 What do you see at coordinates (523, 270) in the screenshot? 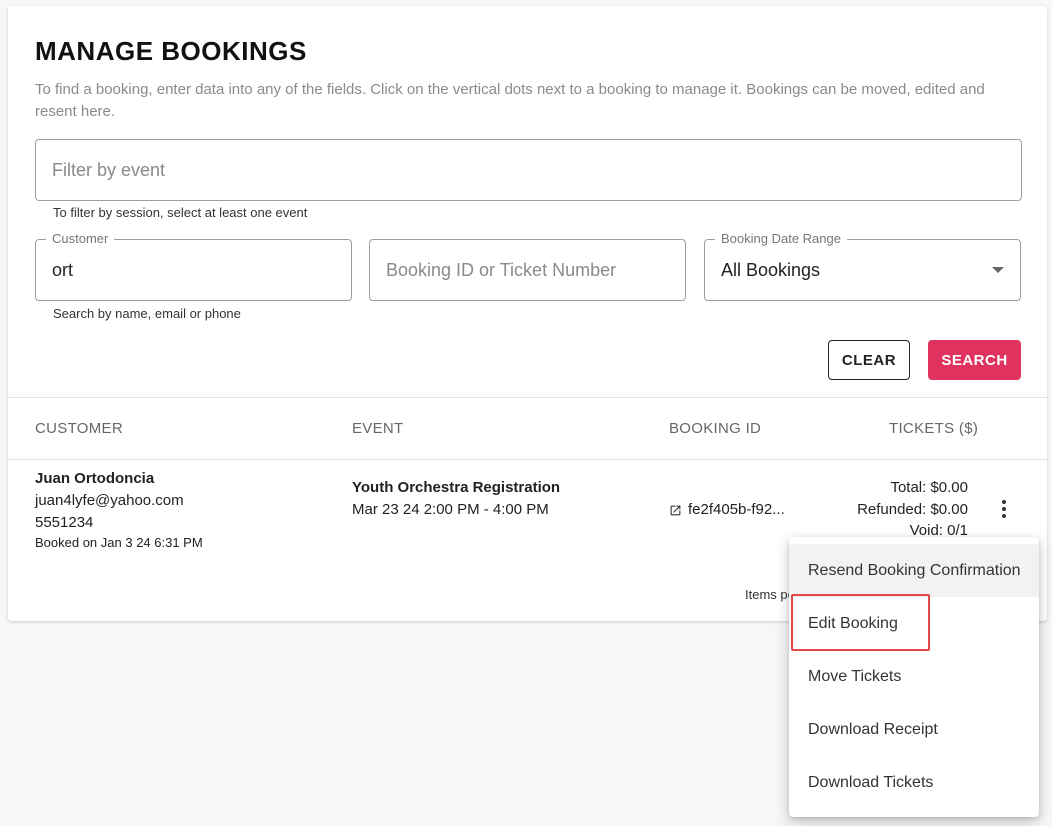
I see `booking-id-input` at bounding box center [523, 270].